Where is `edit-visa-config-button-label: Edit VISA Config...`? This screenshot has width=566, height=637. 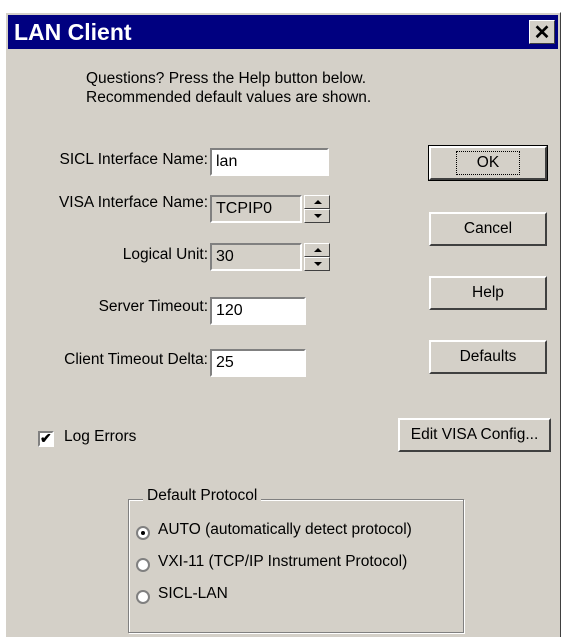 edit-visa-config-button-label: Edit VISA Config... is located at coordinates (474, 434).